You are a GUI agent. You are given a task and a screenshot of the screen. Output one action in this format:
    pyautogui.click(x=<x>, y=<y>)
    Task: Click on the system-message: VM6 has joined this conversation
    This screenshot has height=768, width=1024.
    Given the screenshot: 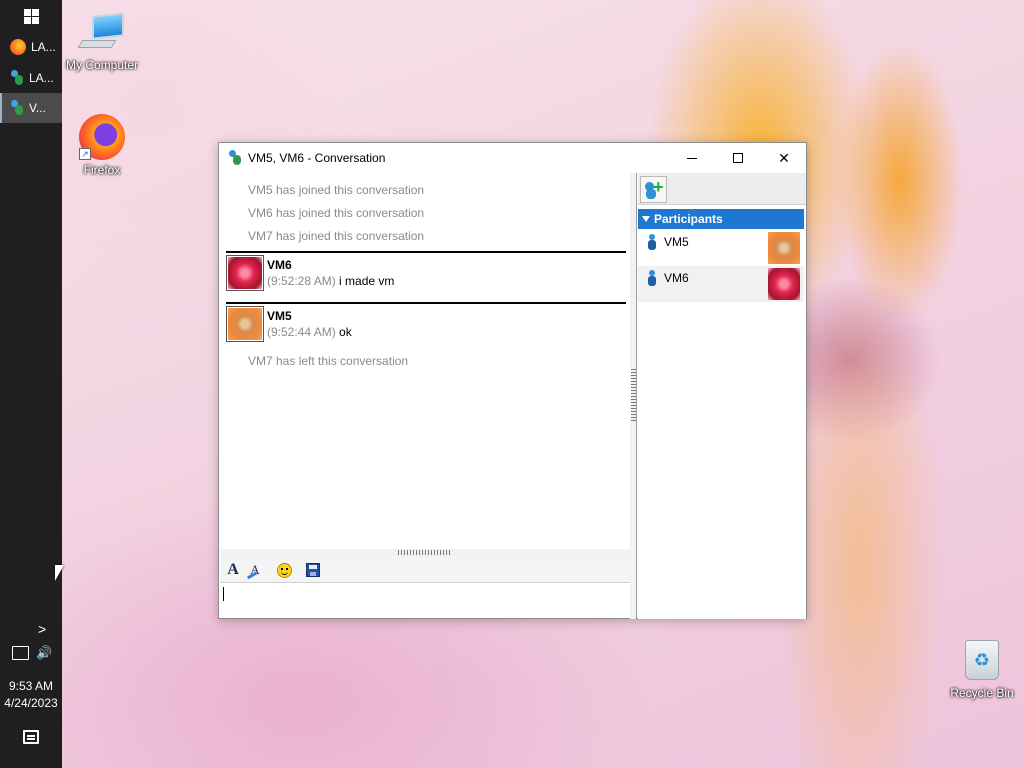 What is the action you would take?
    pyautogui.click(x=336, y=213)
    